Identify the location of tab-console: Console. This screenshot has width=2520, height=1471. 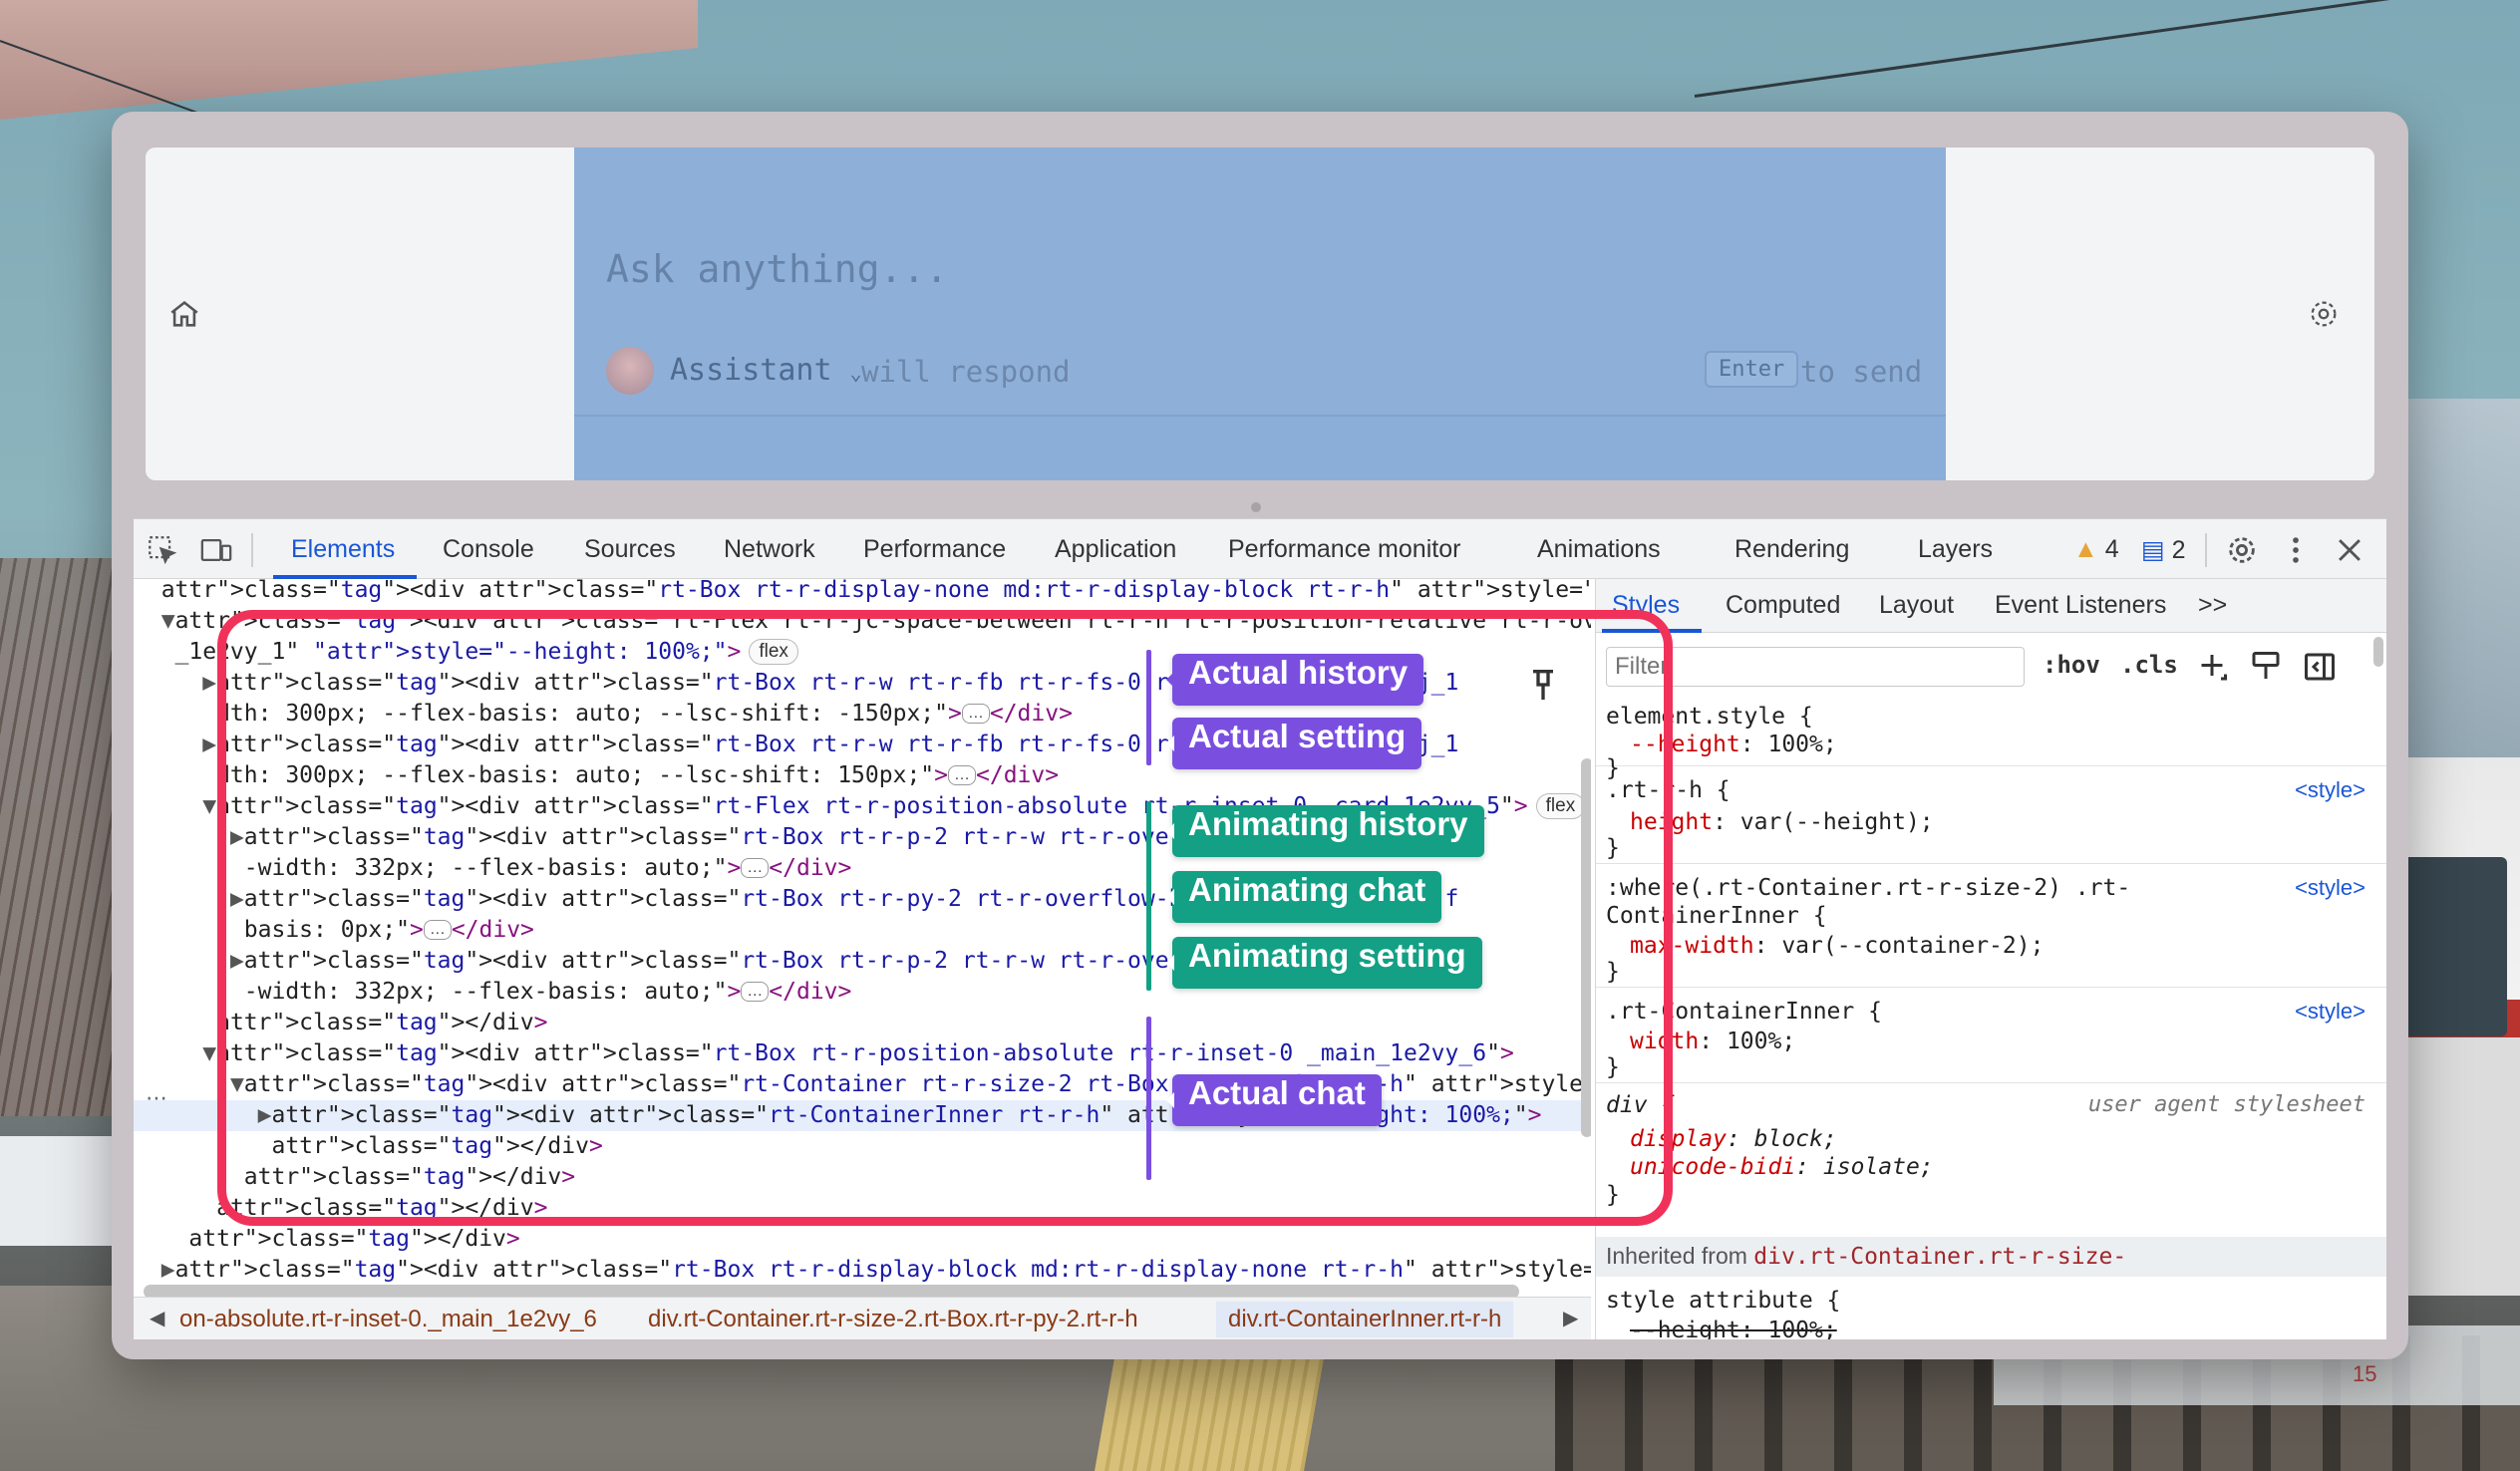
(488, 549).